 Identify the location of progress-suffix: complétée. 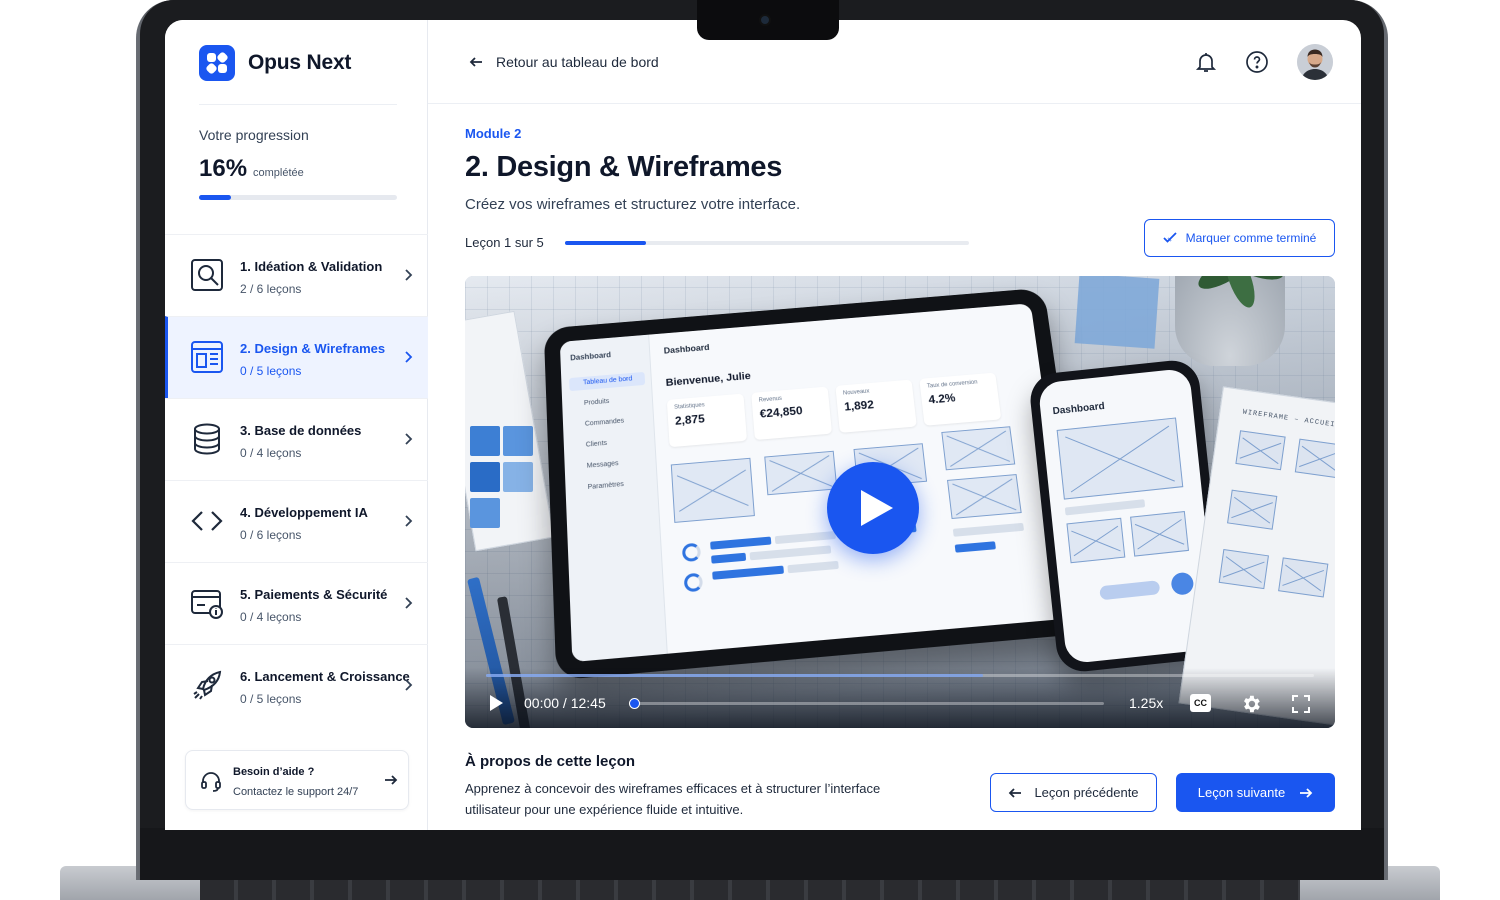
(278, 173).